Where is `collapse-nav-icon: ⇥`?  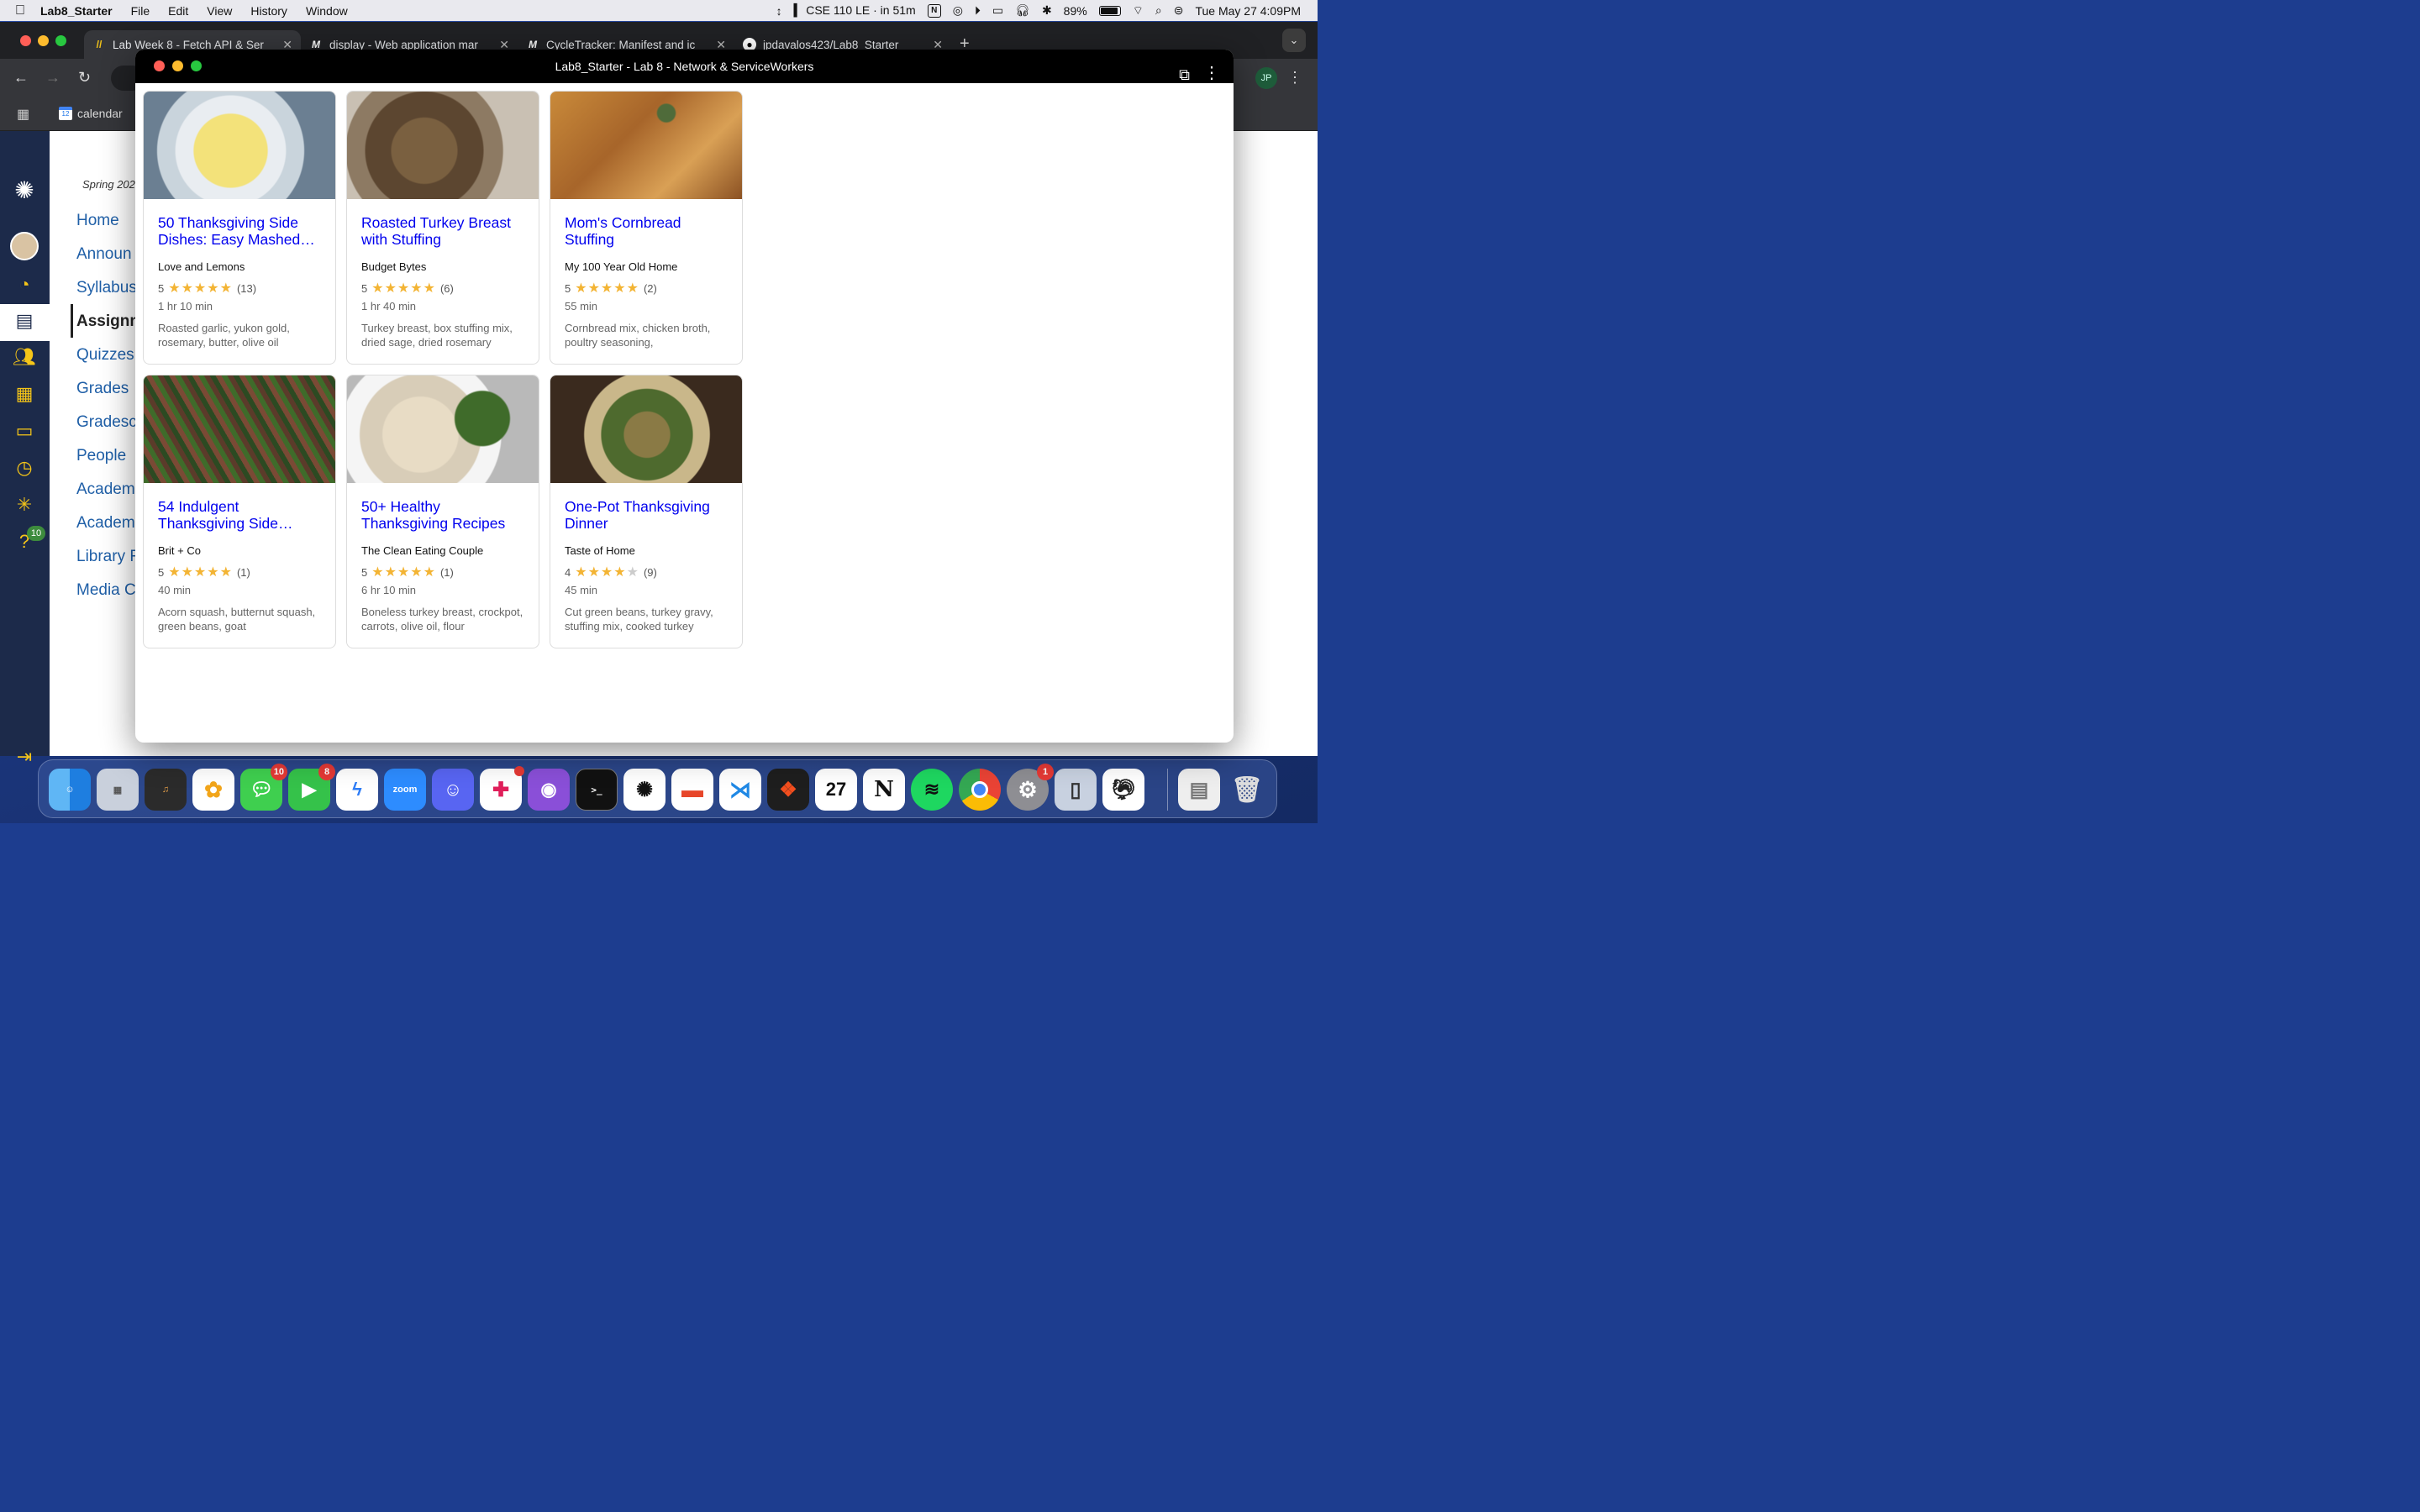 collapse-nav-icon: ⇥ is located at coordinates (24, 758).